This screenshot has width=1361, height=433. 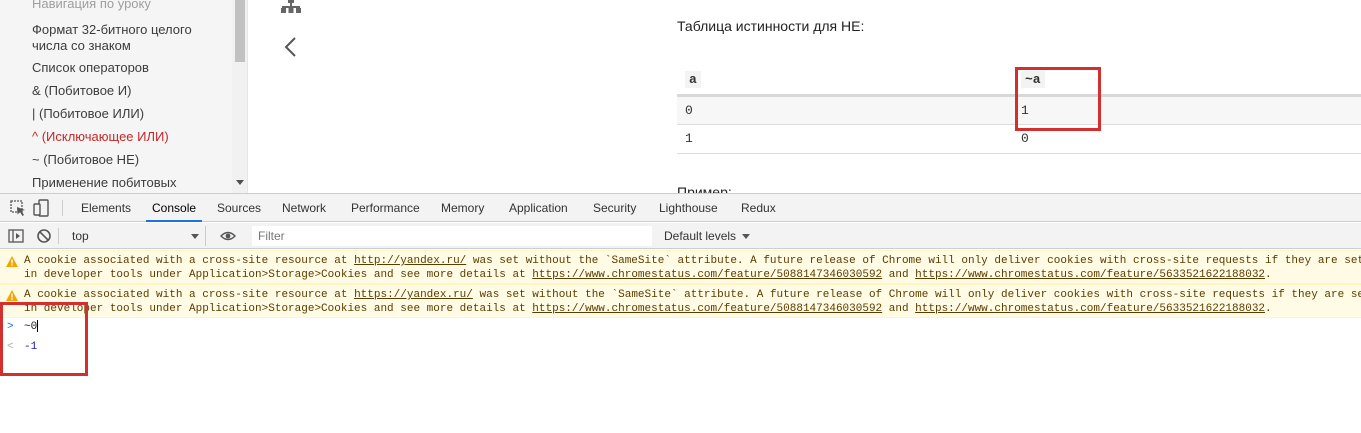 I want to click on tab-sources: Sources, so click(x=239, y=208).